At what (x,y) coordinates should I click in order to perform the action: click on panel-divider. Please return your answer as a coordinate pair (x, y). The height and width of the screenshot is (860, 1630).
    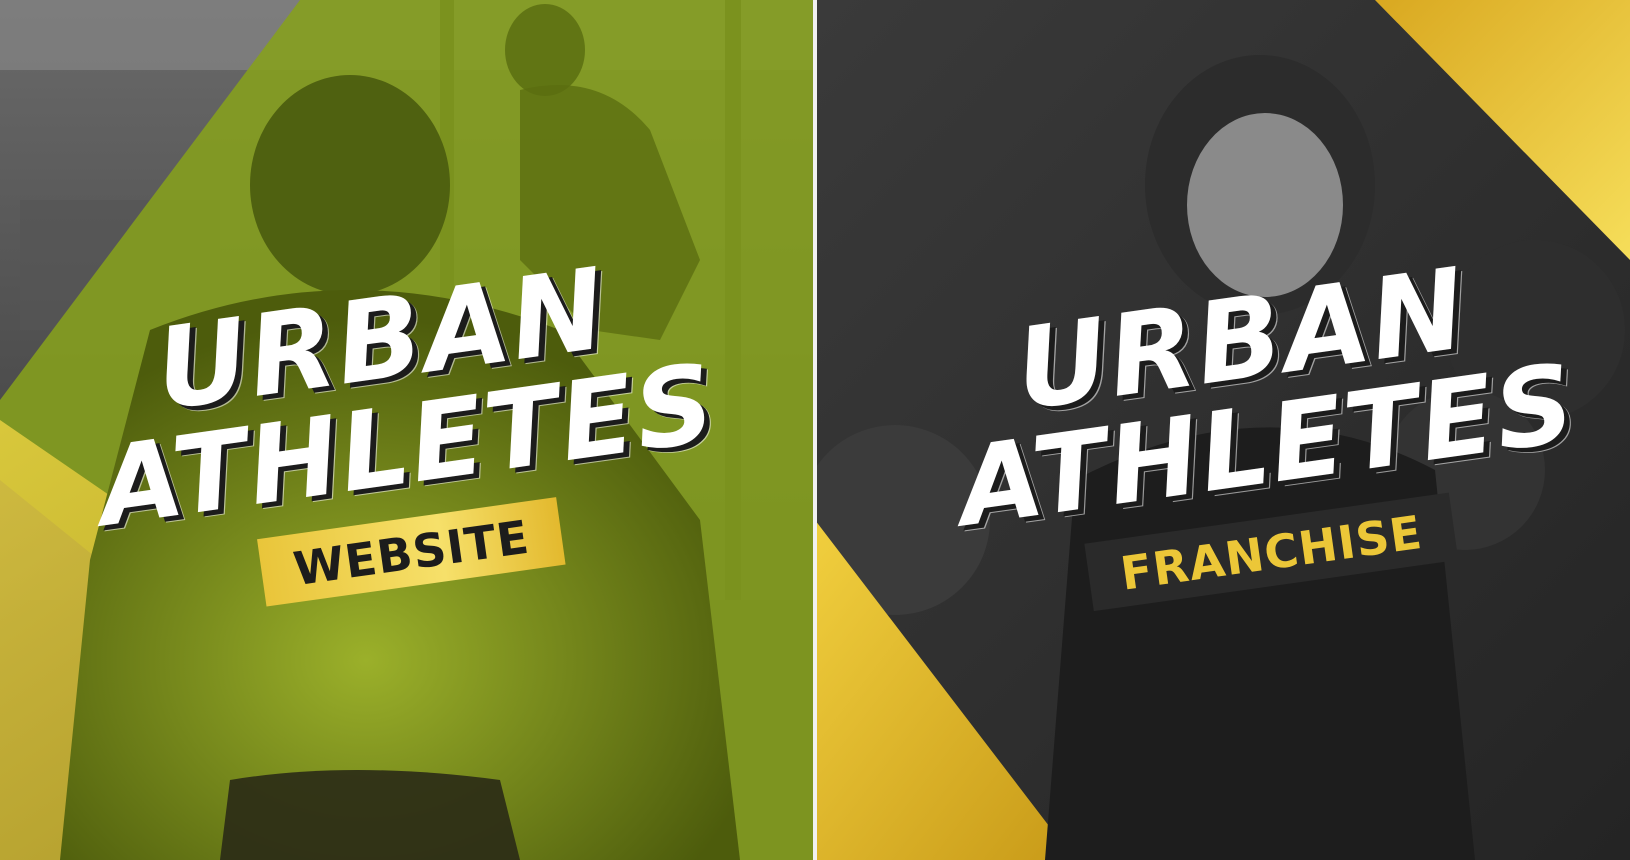
    Looking at the image, I should click on (815, 430).